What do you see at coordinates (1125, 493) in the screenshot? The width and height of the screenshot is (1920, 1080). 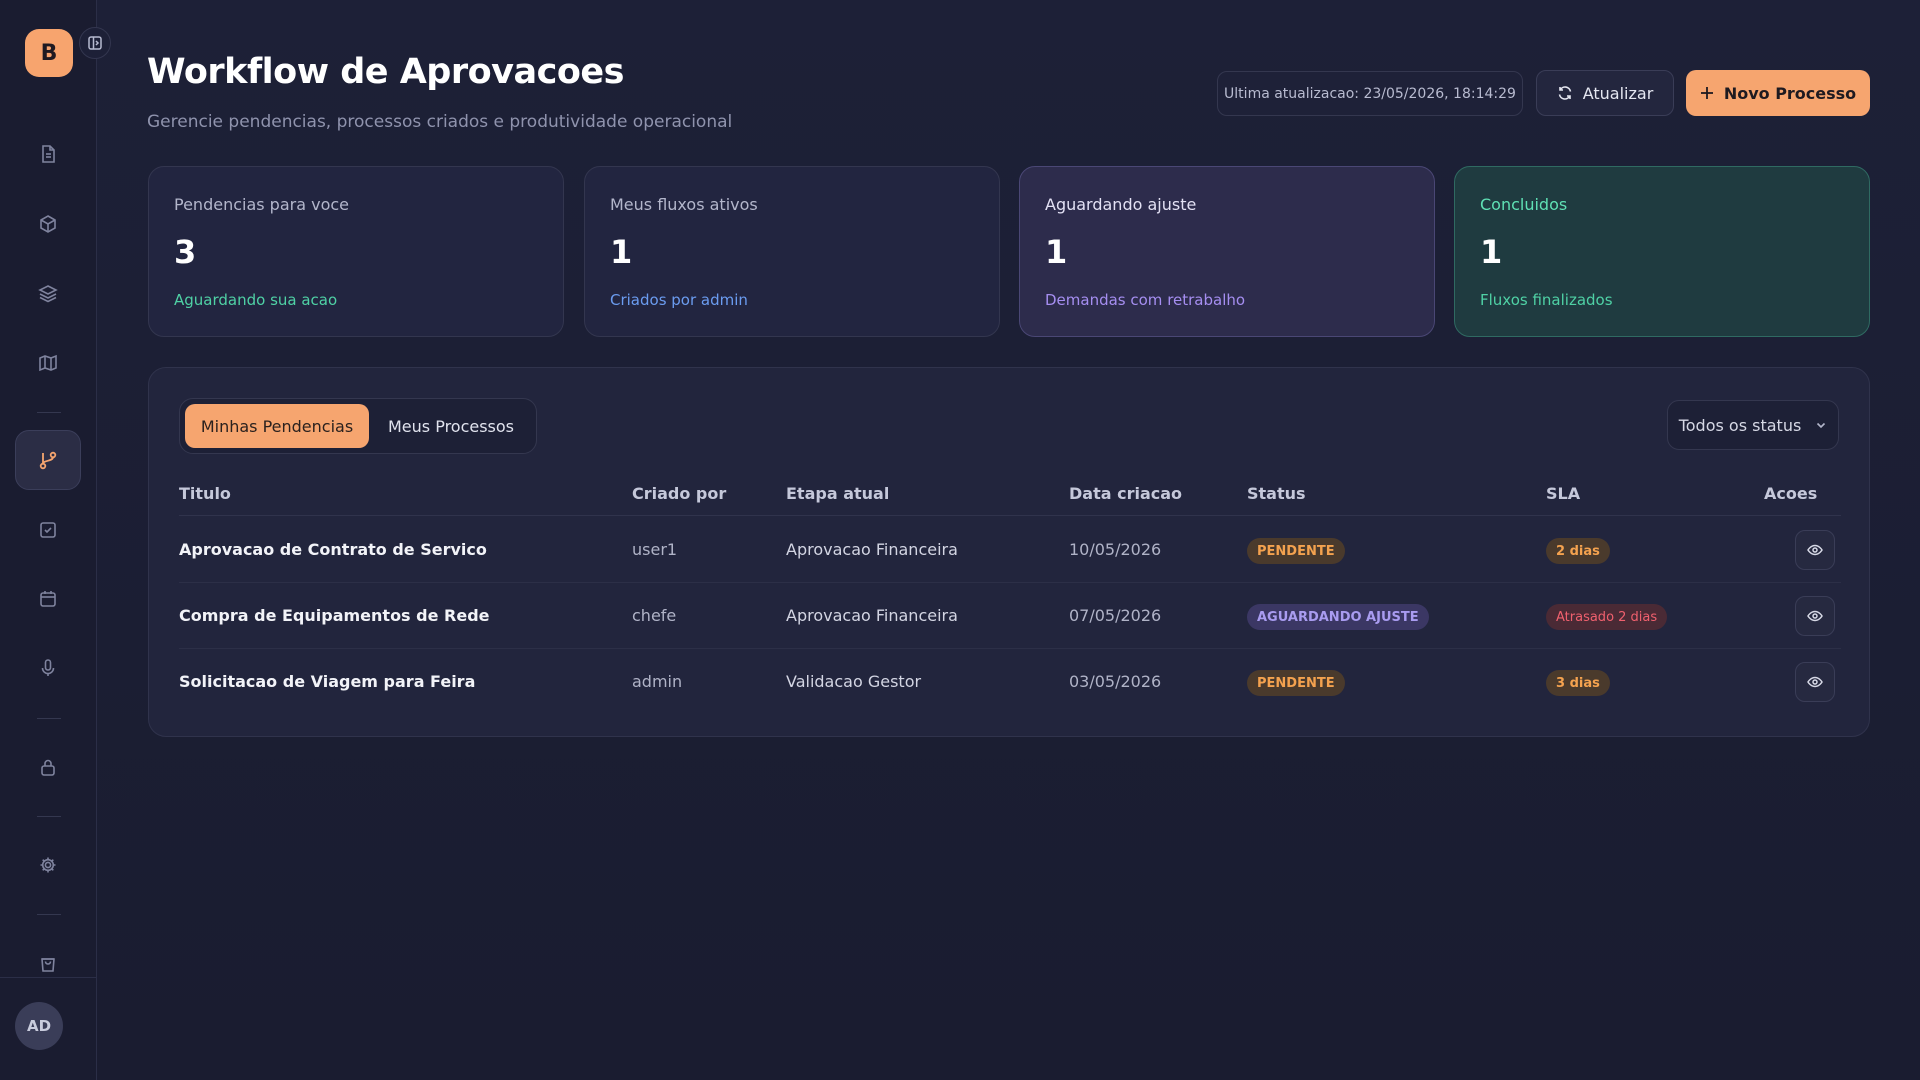 I see `column-header-data: Data criacao` at bounding box center [1125, 493].